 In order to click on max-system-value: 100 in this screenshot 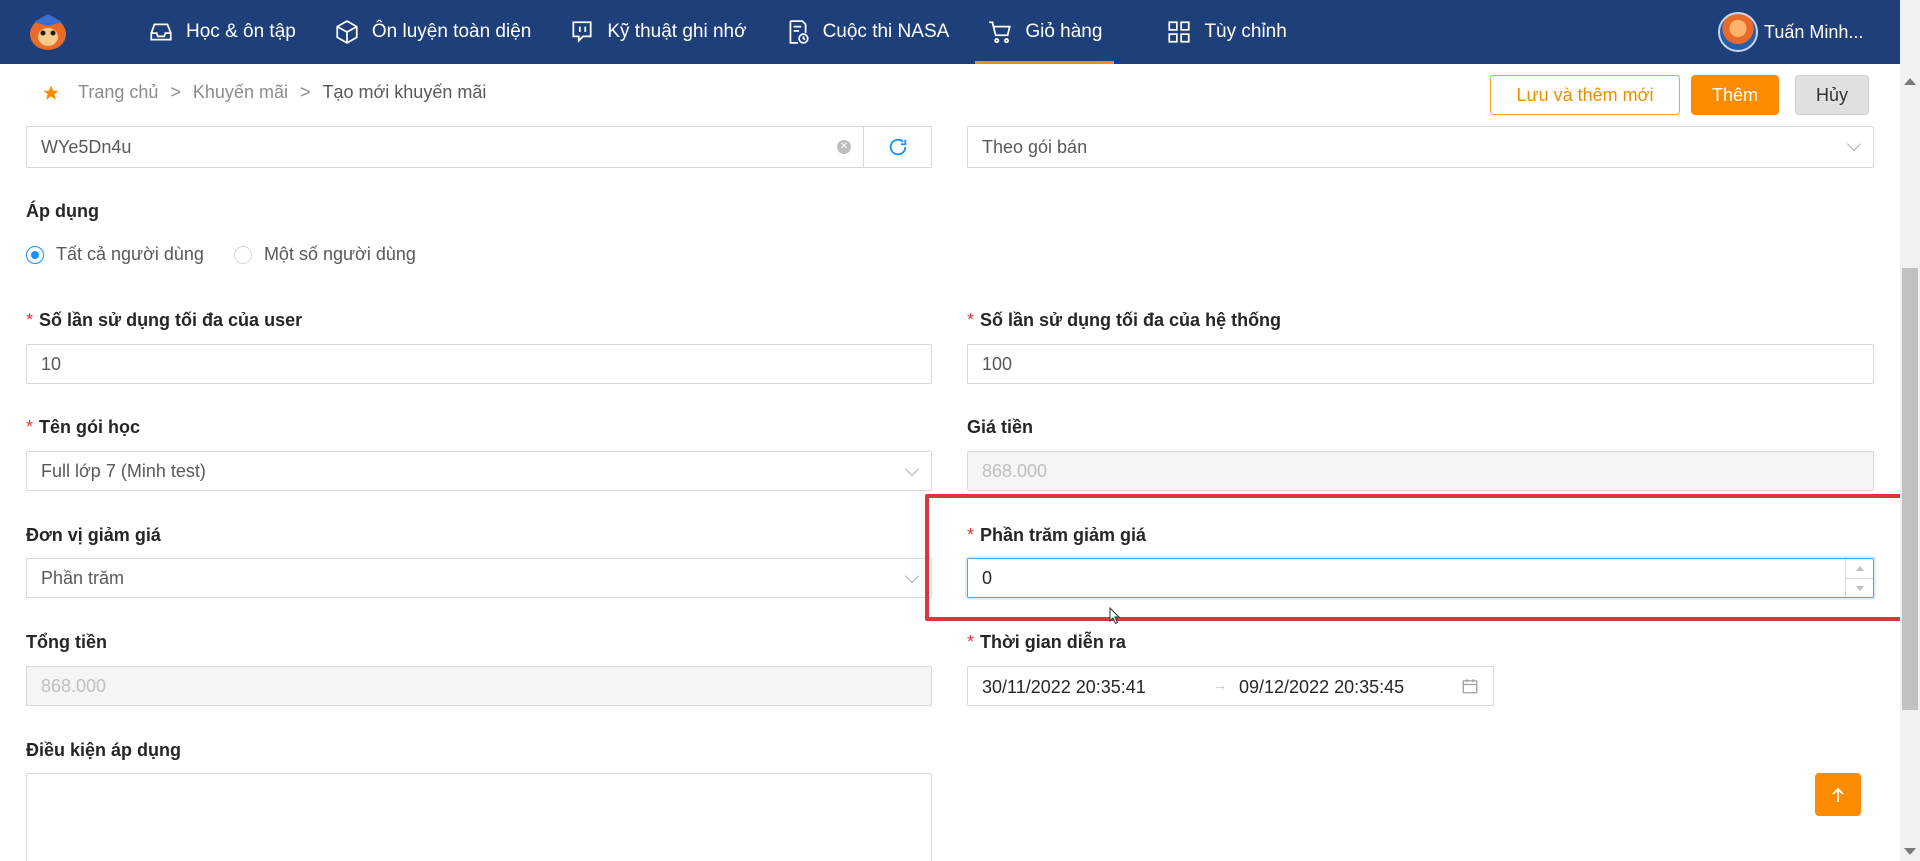, I will do `click(997, 363)`.